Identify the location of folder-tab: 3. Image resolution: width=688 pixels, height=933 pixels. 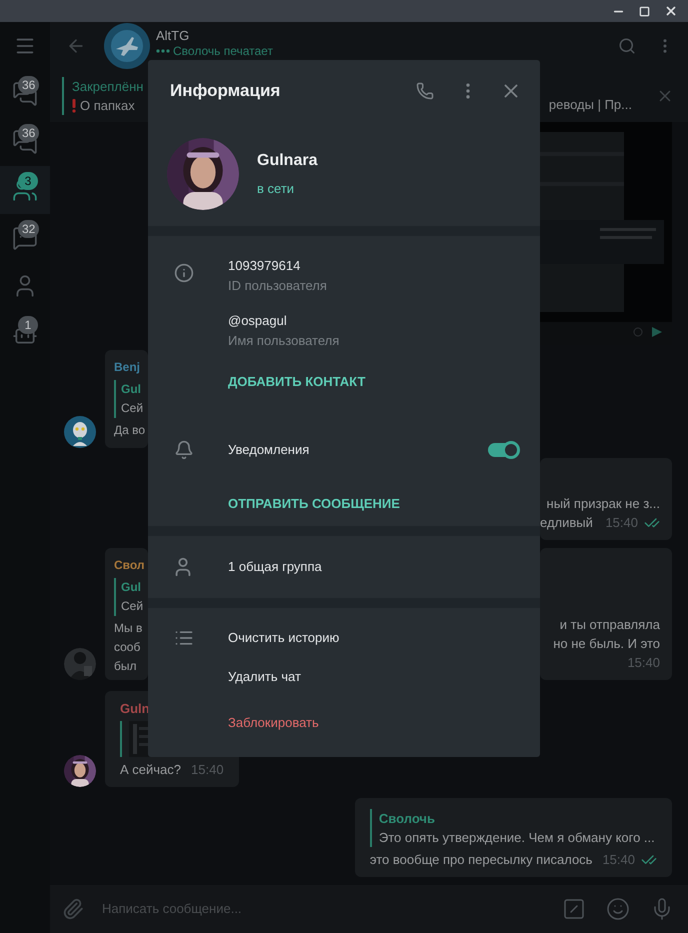
(25, 190).